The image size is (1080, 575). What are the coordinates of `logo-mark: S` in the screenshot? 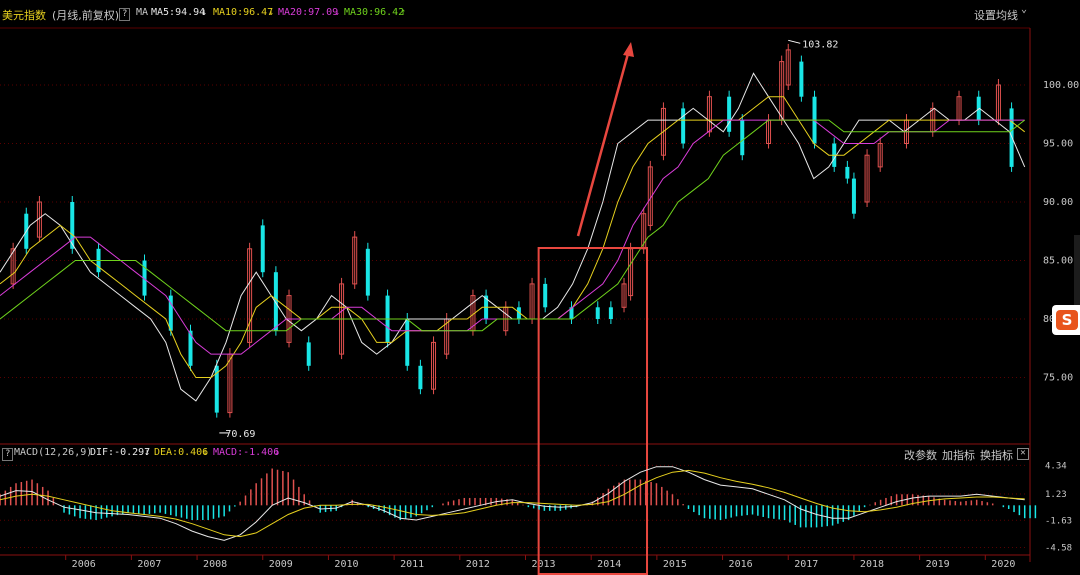 It's located at (1067, 320).